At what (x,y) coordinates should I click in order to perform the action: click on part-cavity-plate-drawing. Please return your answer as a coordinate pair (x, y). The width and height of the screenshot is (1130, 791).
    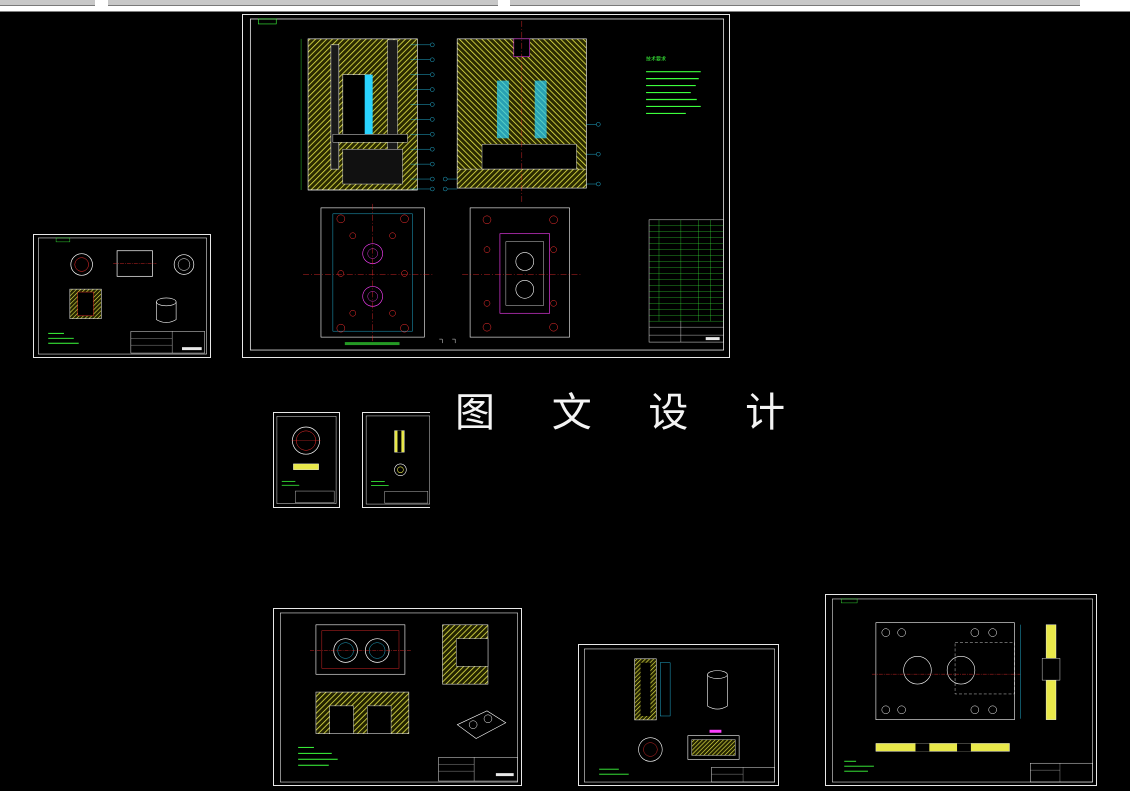
    Looking at the image, I should click on (399, 697).